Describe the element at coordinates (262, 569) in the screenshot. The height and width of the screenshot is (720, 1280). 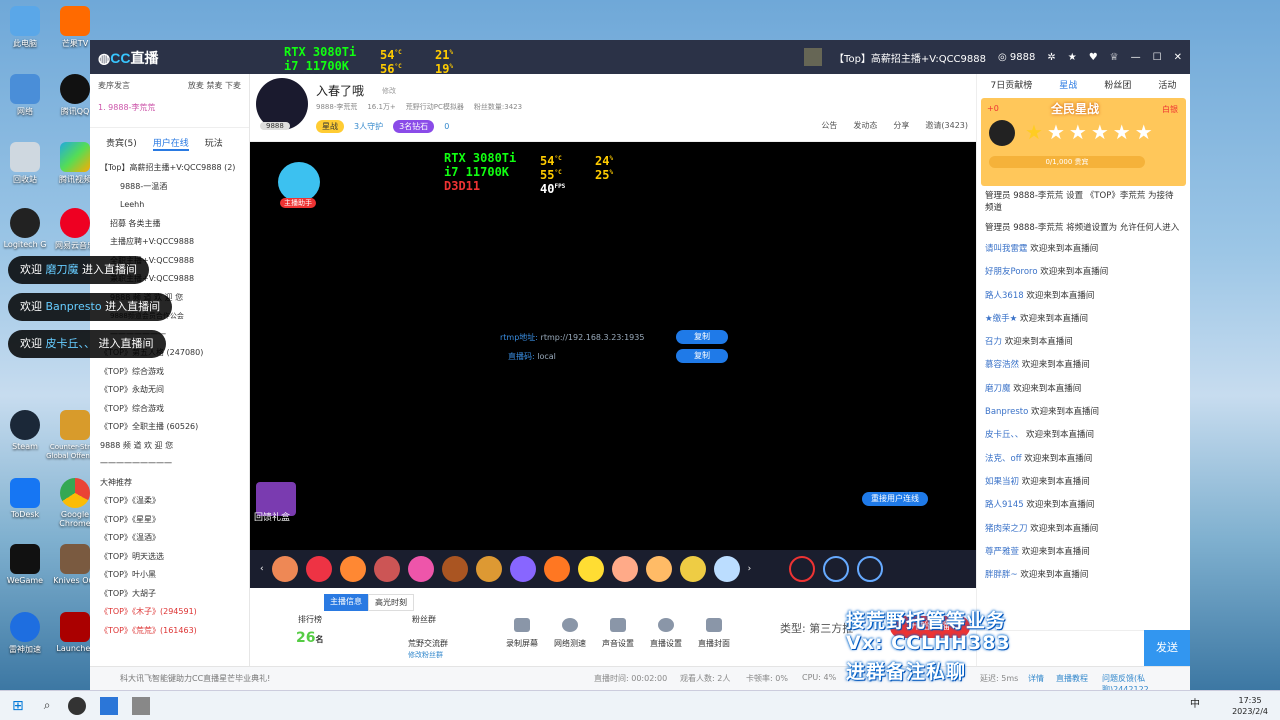
I see `gift-prev-icon: ‹` at that location.